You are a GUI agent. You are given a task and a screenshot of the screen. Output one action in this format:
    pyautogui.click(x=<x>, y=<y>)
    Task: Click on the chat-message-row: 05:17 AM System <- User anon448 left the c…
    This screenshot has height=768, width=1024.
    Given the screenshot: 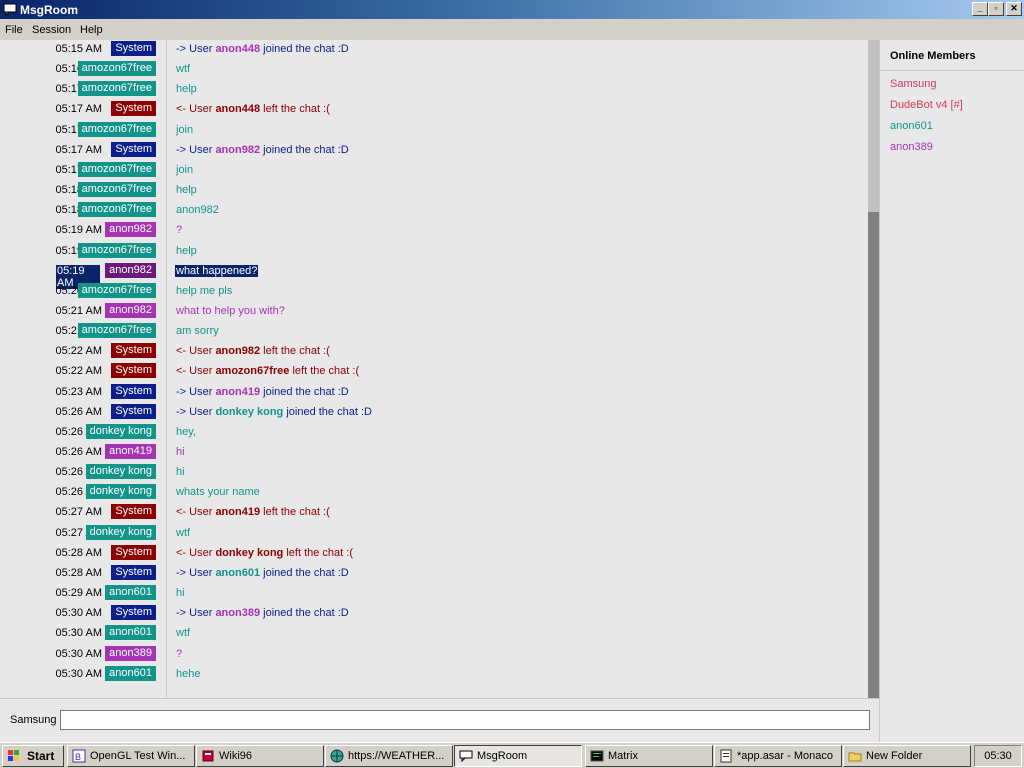 What is the action you would take?
    pyautogui.click(x=434, y=110)
    